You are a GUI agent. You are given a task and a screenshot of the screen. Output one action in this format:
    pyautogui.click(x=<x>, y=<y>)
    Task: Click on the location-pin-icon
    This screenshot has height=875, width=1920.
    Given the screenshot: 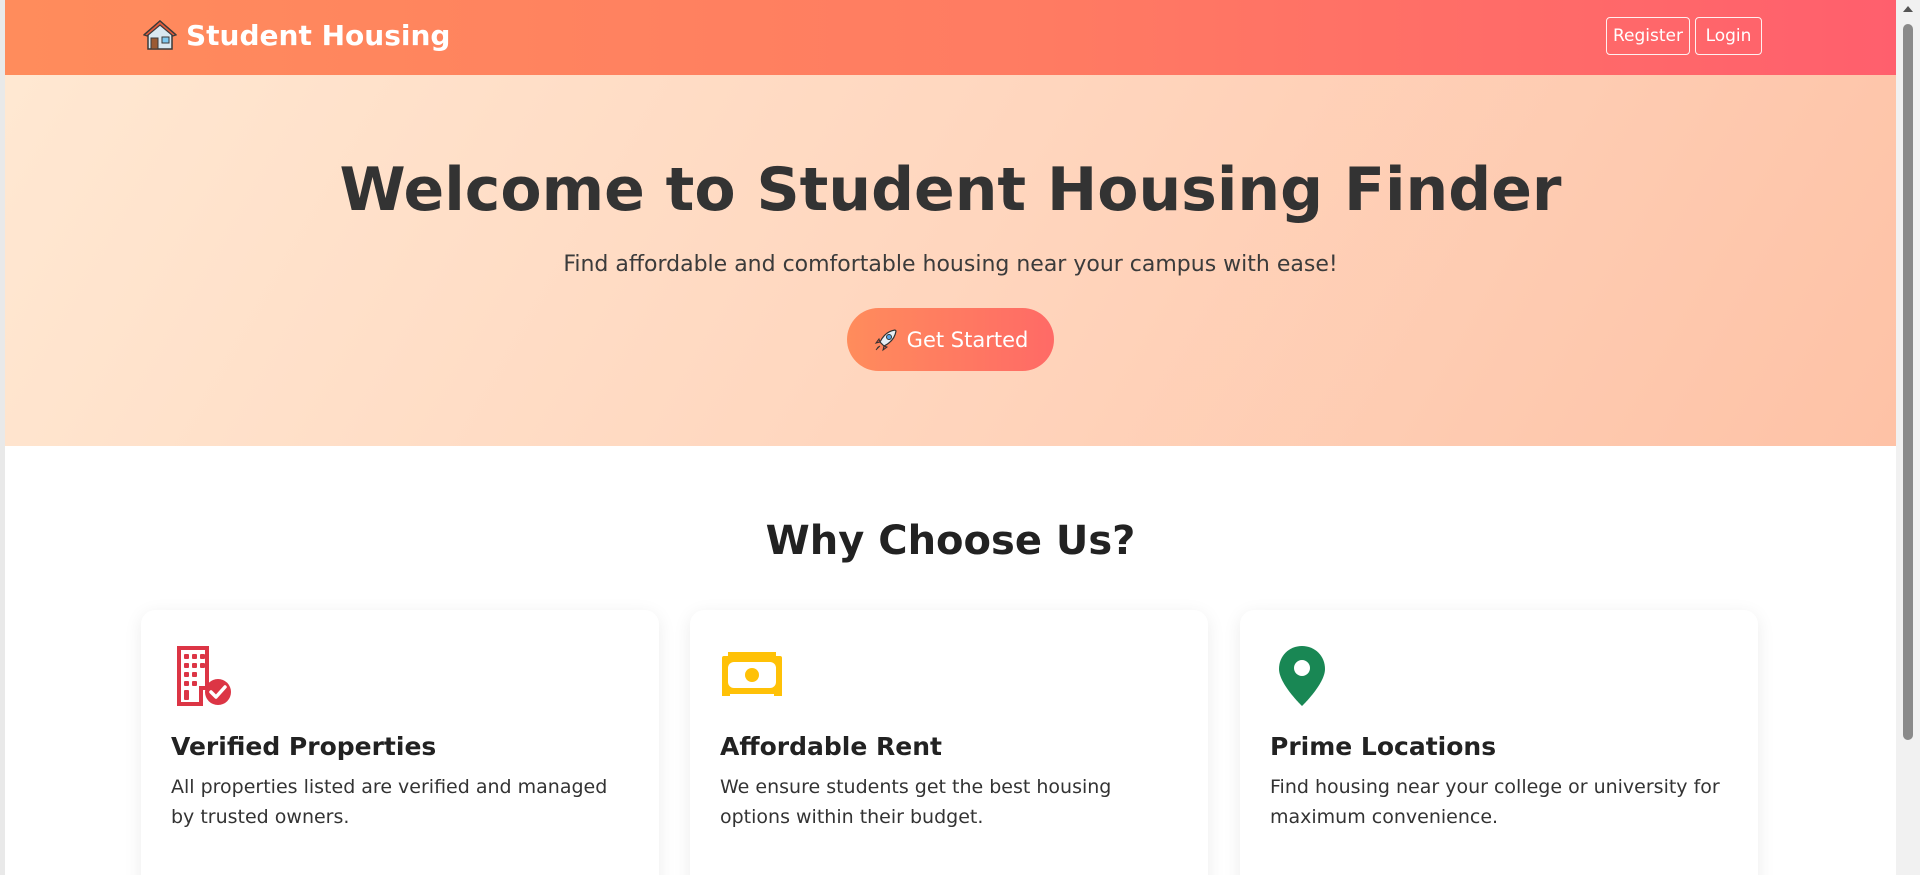 What is the action you would take?
    pyautogui.click(x=1302, y=676)
    